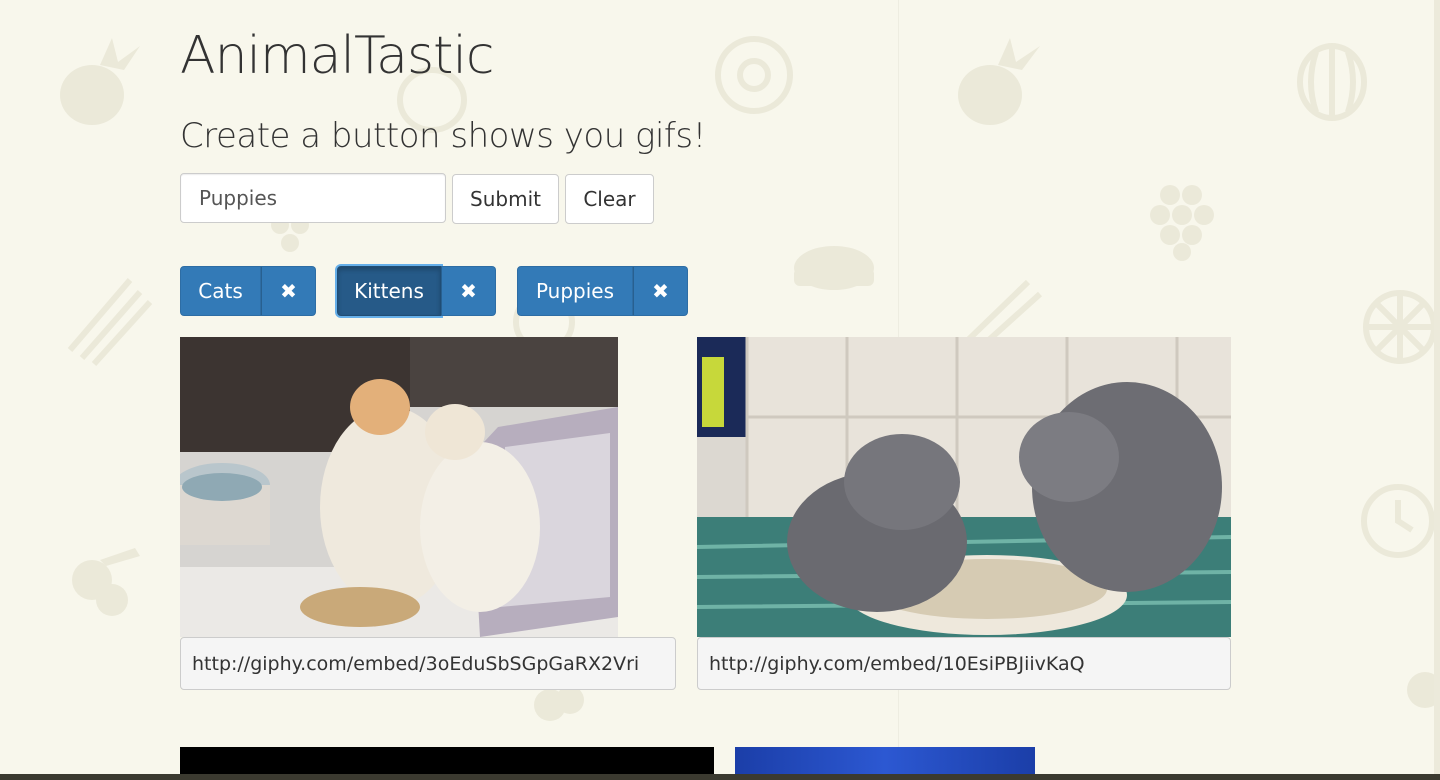  Describe the element at coordinates (1182, 223) in the screenshot. I see `grapes-icon` at that location.